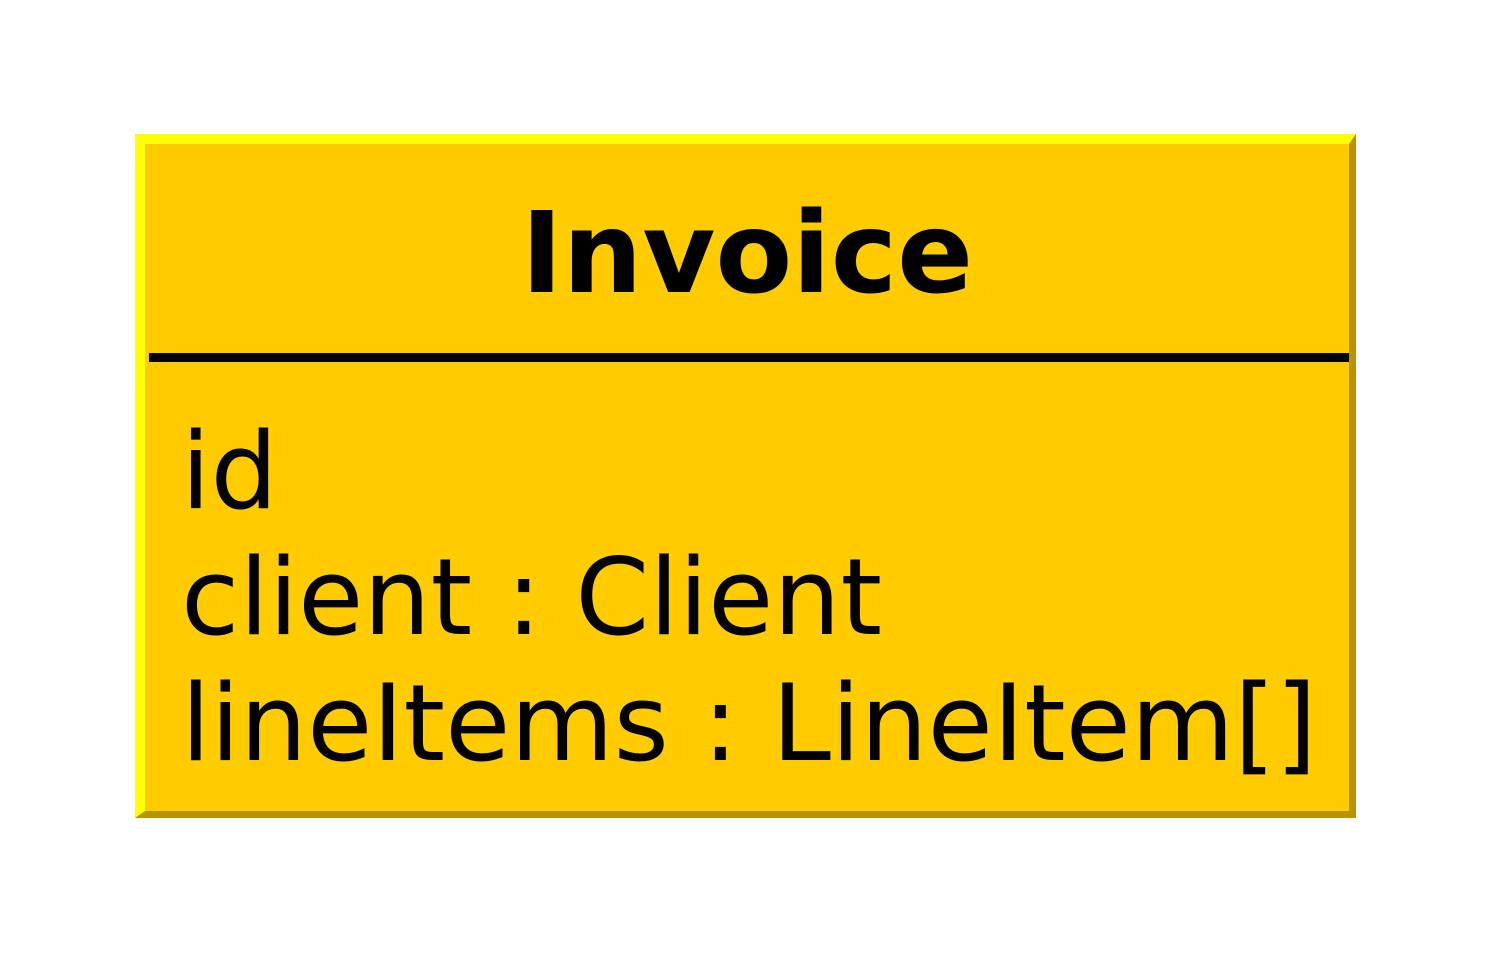 The height and width of the screenshot is (961, 1500). I want to click on attribute-id: id, so click(229, 471).